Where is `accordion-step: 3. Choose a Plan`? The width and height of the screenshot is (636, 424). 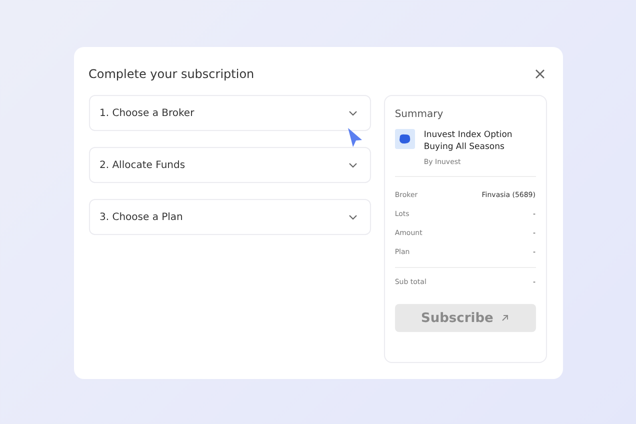
accordion-step: 3. Choose a Plan is located at coordinates (229, 217).